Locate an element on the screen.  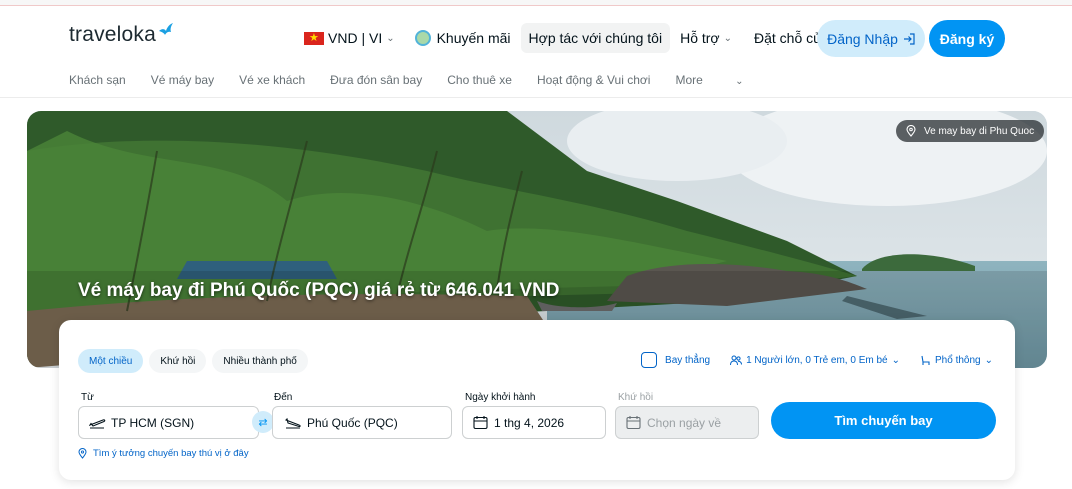
location-badge-label: Ve may bay di Phu Quoc is located at coordinates (979, 131).